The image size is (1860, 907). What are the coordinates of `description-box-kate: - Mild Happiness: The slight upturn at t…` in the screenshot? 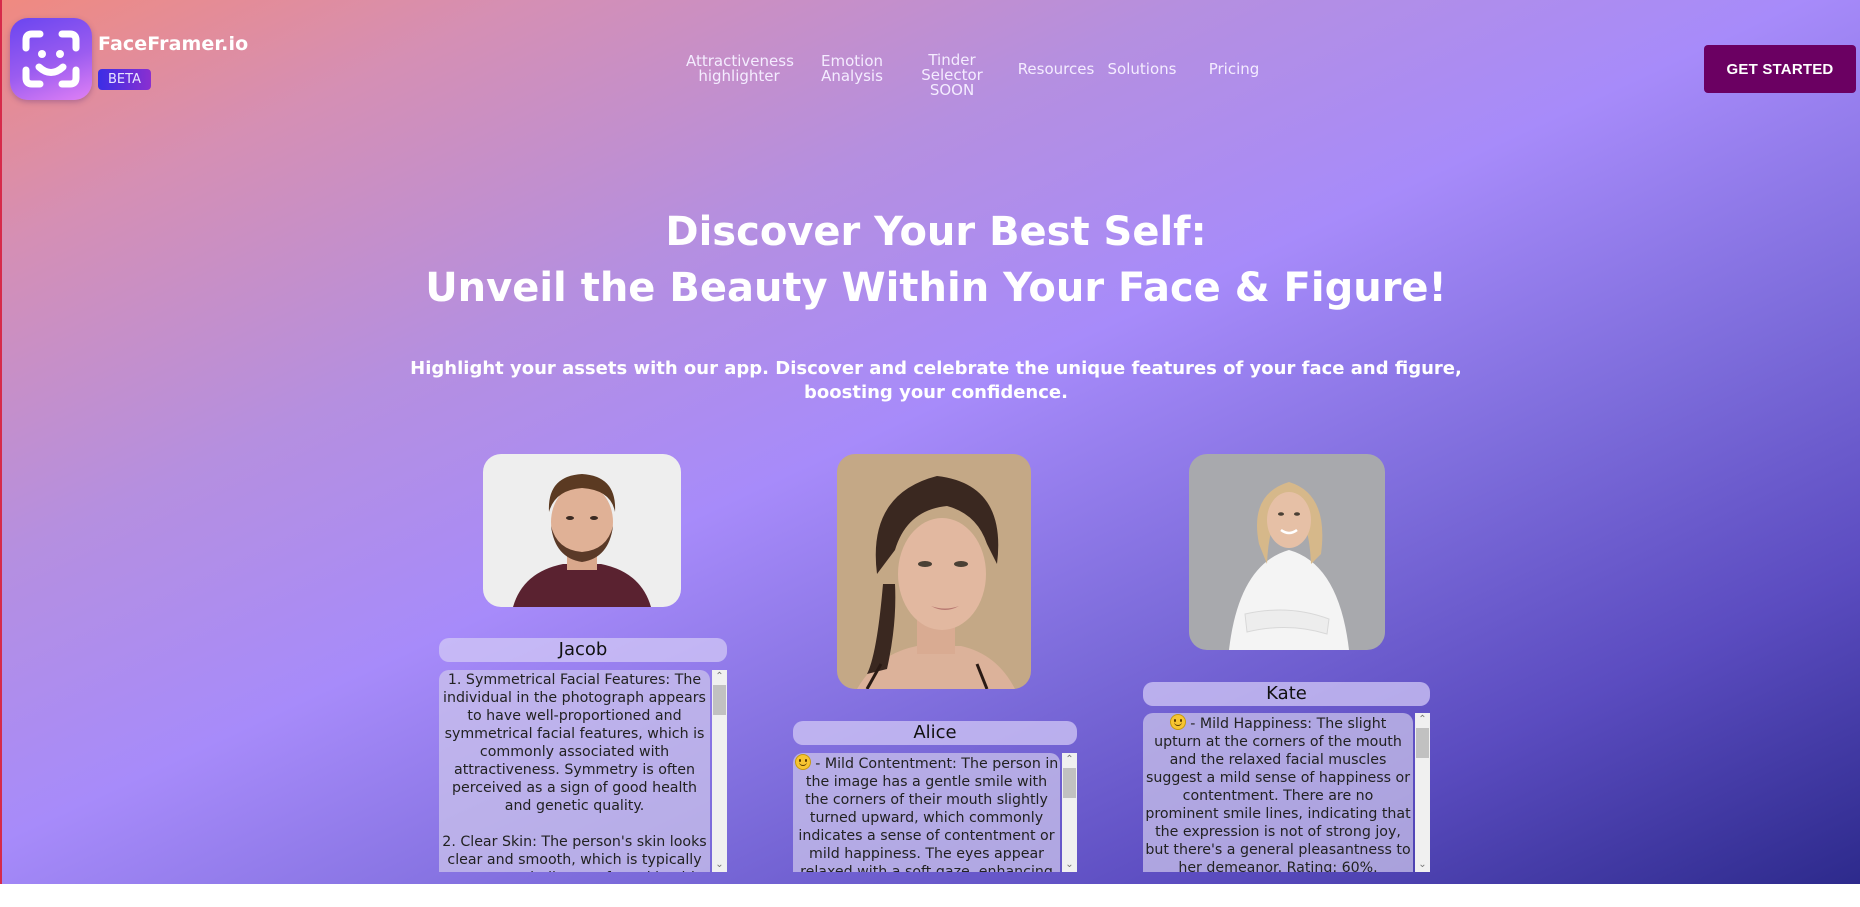 It's located at (1286, 792).